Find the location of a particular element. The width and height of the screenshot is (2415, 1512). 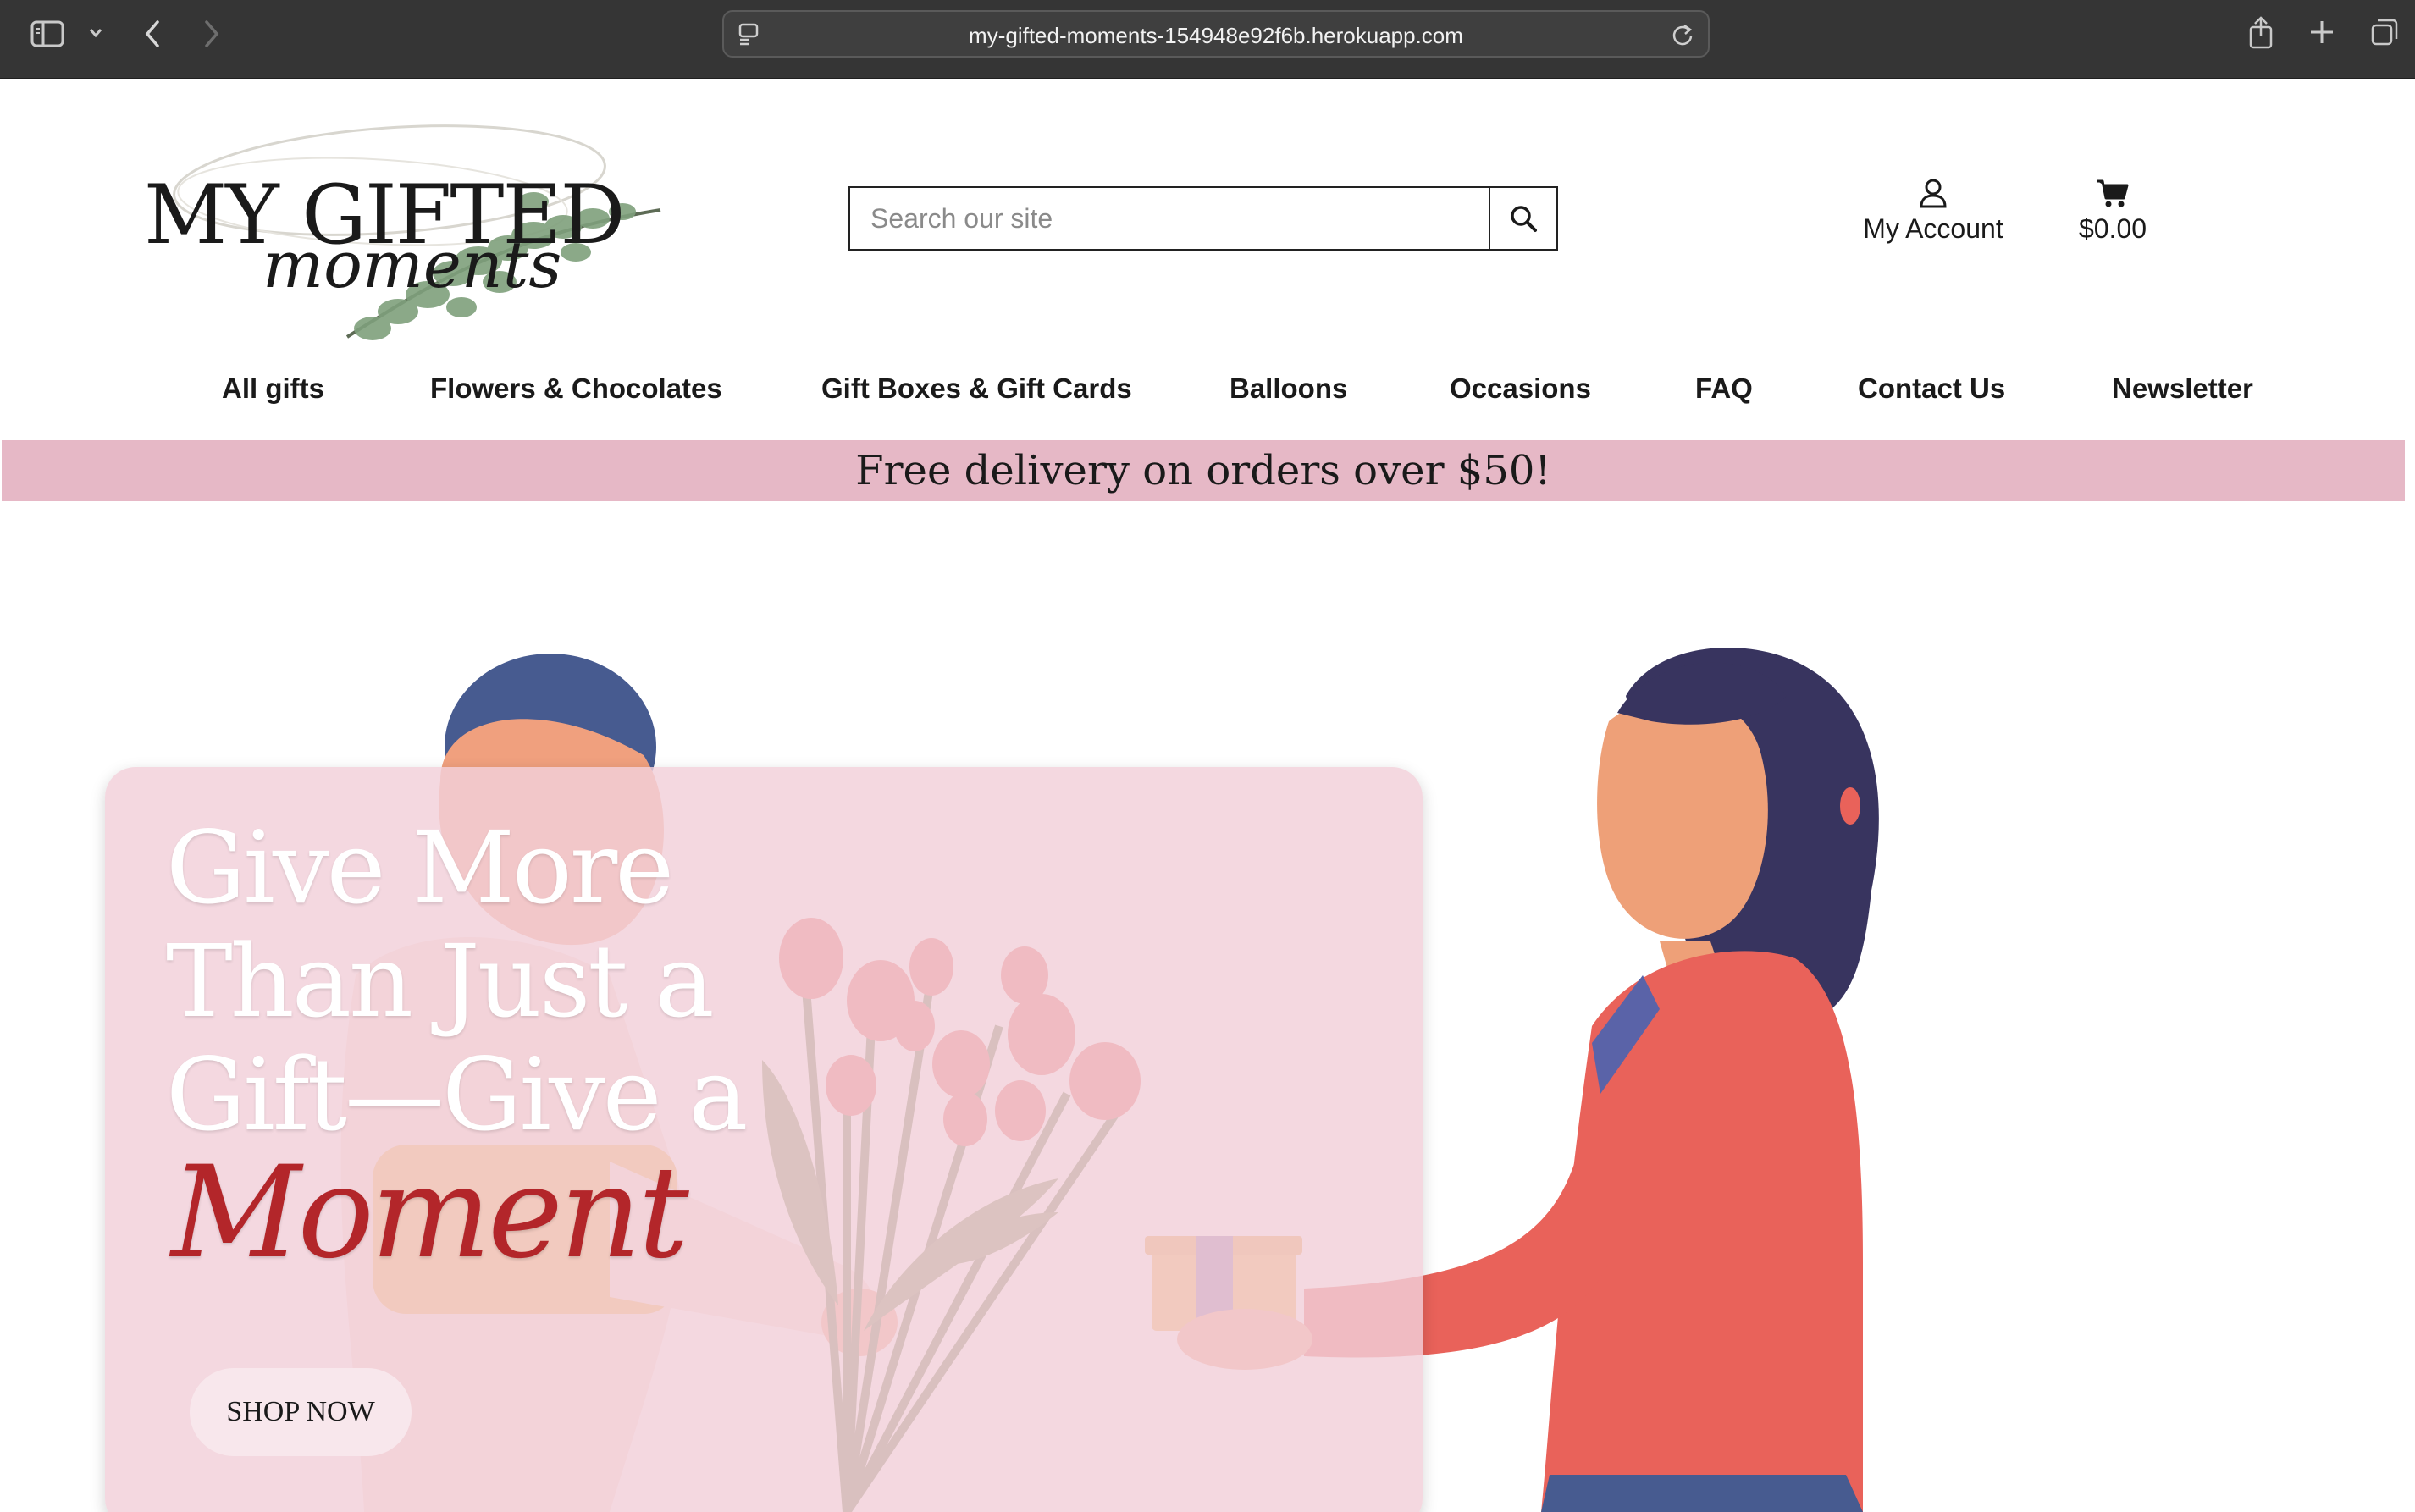

hero-headline-line: Give More is located at coordinates (420, 867).